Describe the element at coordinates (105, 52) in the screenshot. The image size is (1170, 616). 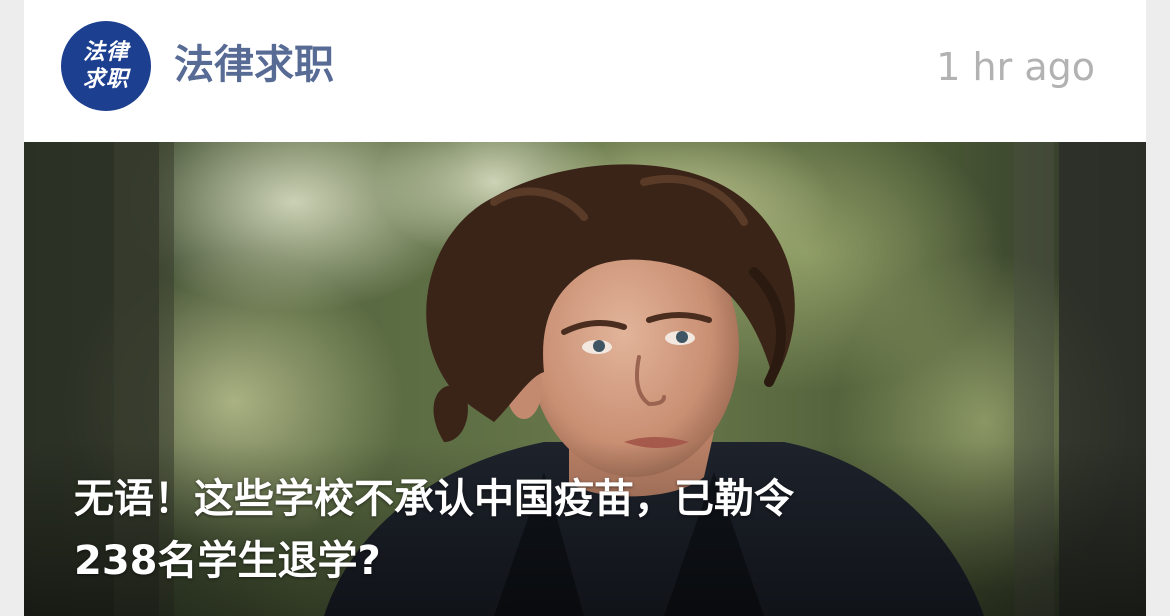
I see `avatar-text-line1: 法律` at that location.